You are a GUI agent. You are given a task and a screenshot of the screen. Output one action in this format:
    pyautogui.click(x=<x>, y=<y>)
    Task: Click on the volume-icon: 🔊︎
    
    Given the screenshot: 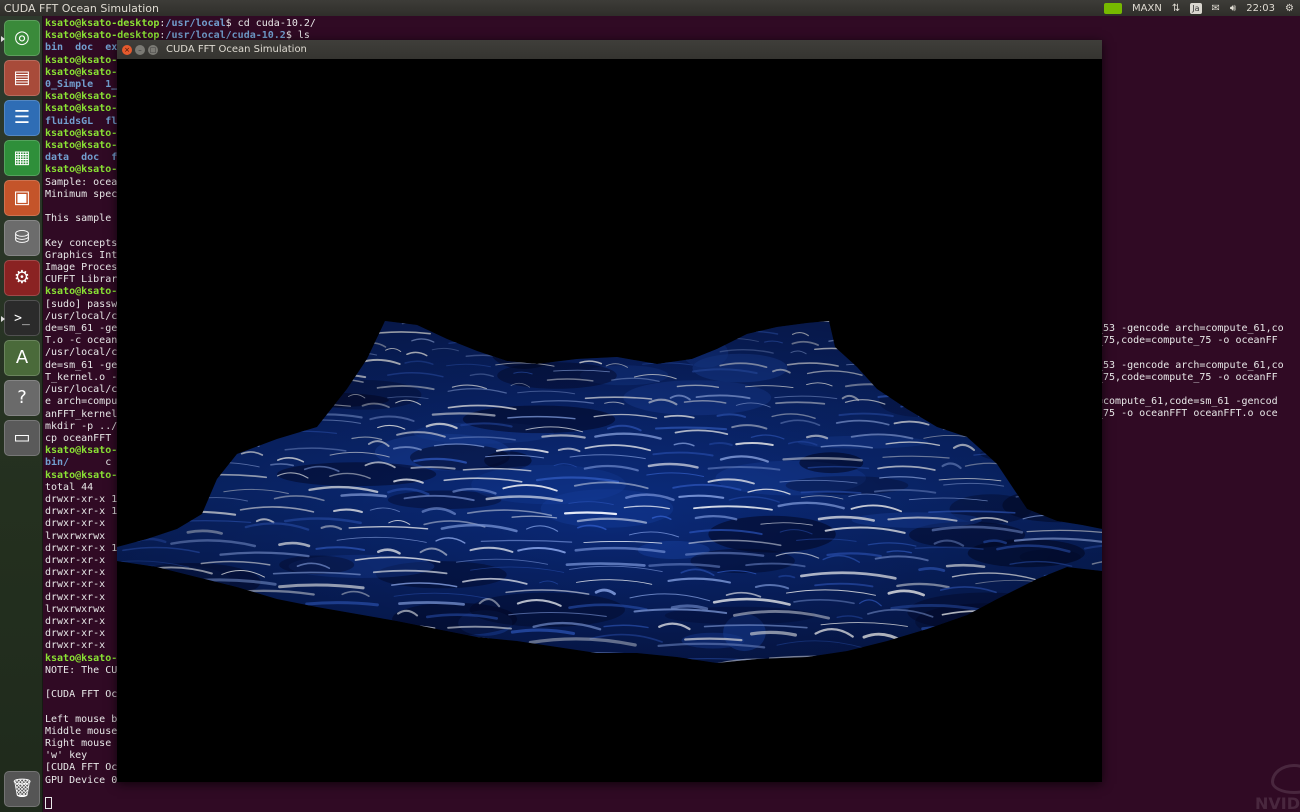 What is the action you would take?
    pyautogui.click(x=1233, y=8)
    